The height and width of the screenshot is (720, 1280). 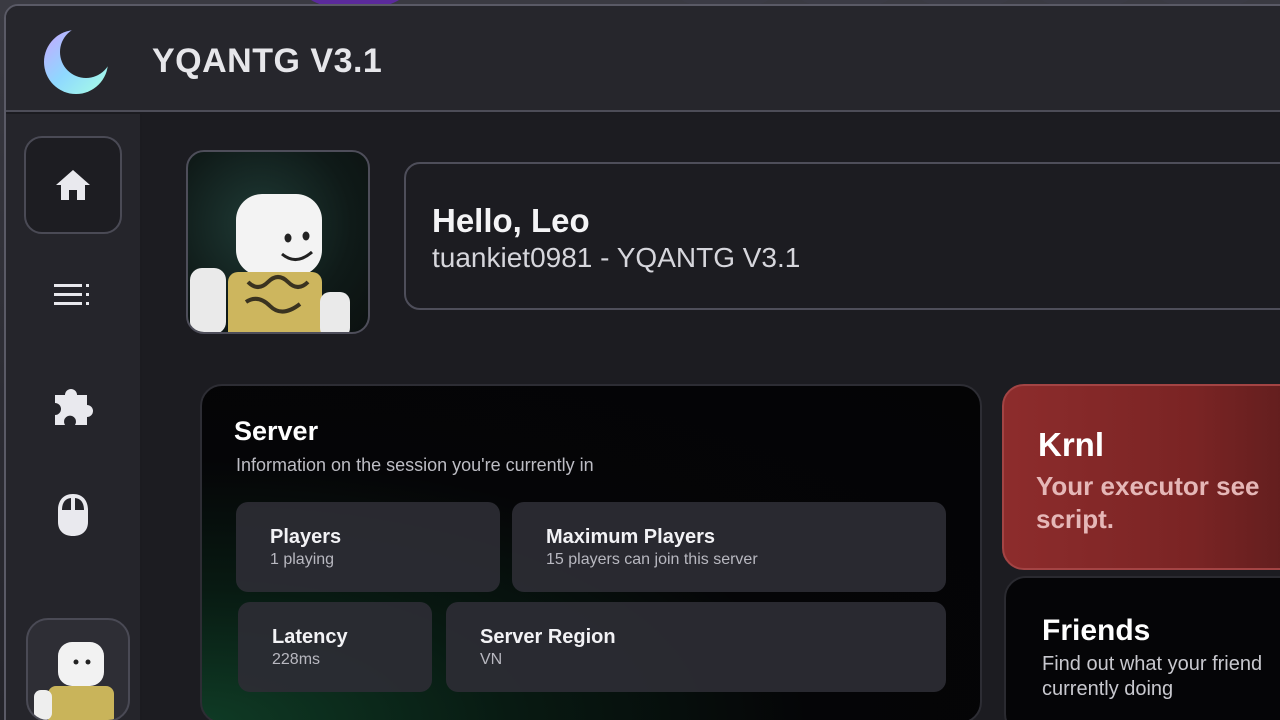 I want to click on stat-latency: Latency 228ms, so click(x=335, y=647).